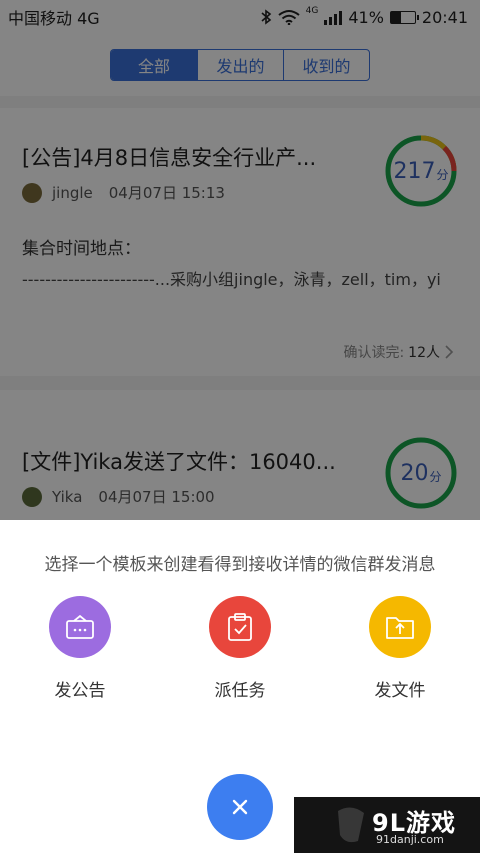 This screenshot has width=480, height=853. I want to click on close-icon, so click(240, 807).